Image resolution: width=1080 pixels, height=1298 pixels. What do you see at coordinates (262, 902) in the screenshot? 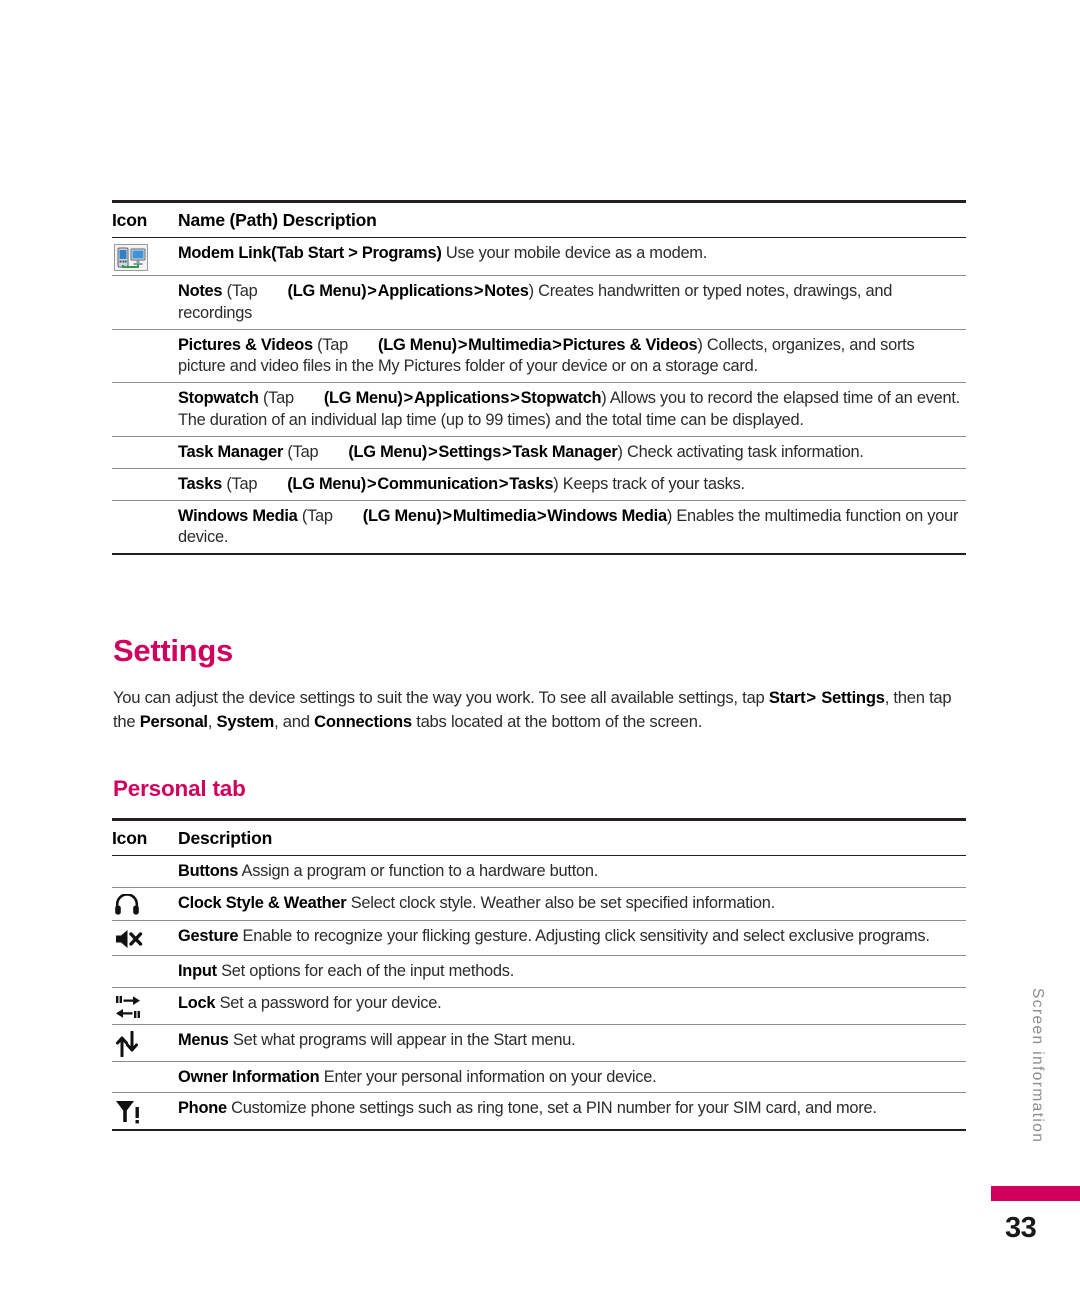
I see `row-title: Clock Style & Weather` at bounding box center [262, 902].